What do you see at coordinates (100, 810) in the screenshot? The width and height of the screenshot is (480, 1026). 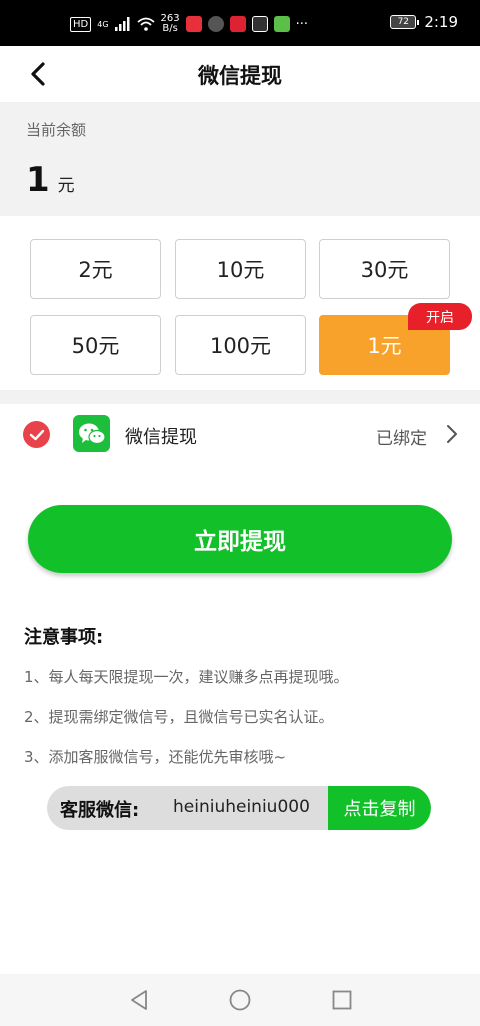 I see `service-label: 客服微信:` at bounding box center [100, 810].